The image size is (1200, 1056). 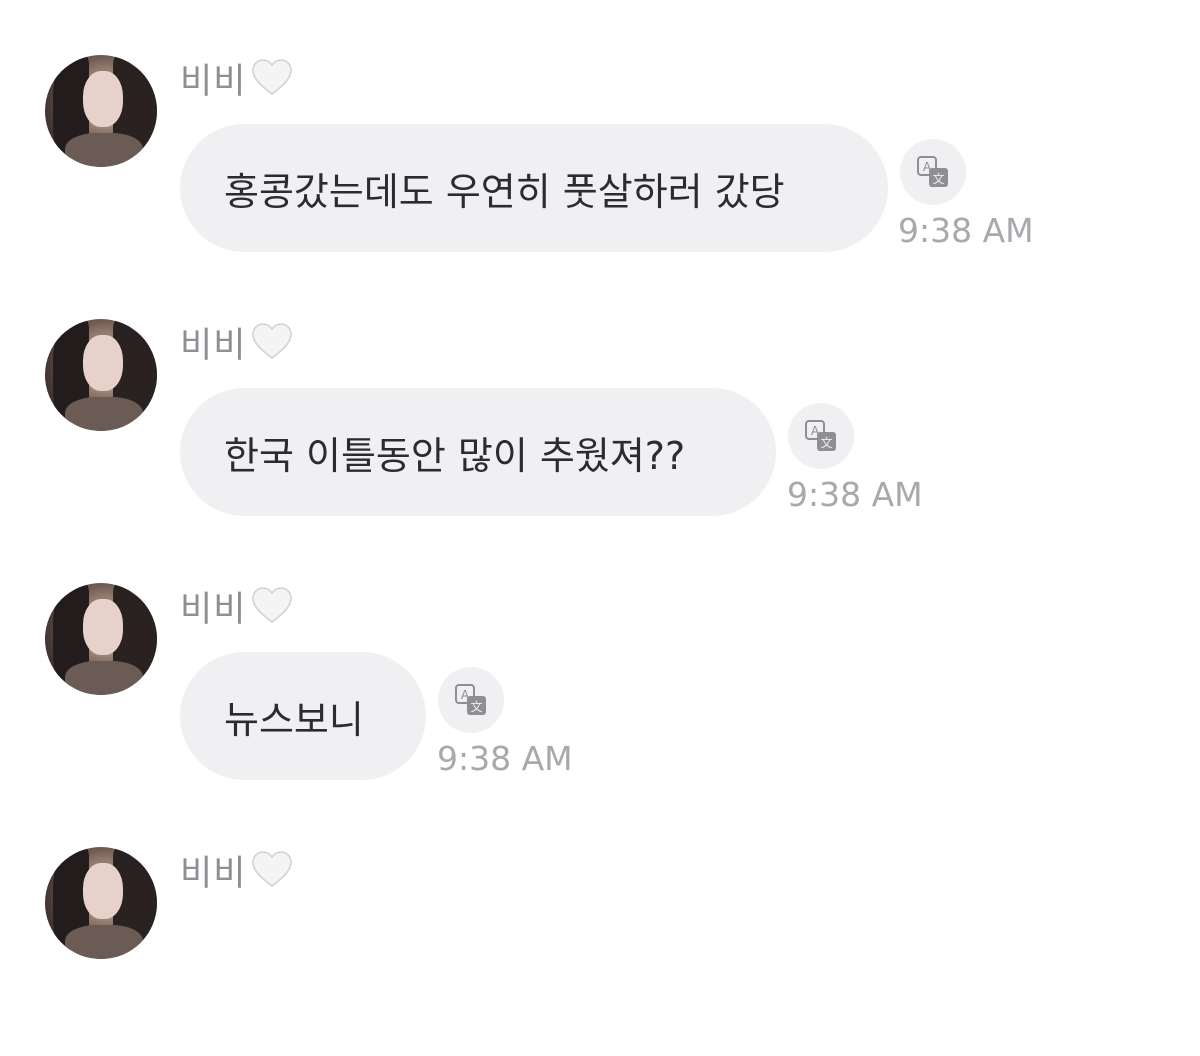 I want to click on message-bubble: 한국 이틀동안 많이 추웠져??, so click(x=478, y=452).